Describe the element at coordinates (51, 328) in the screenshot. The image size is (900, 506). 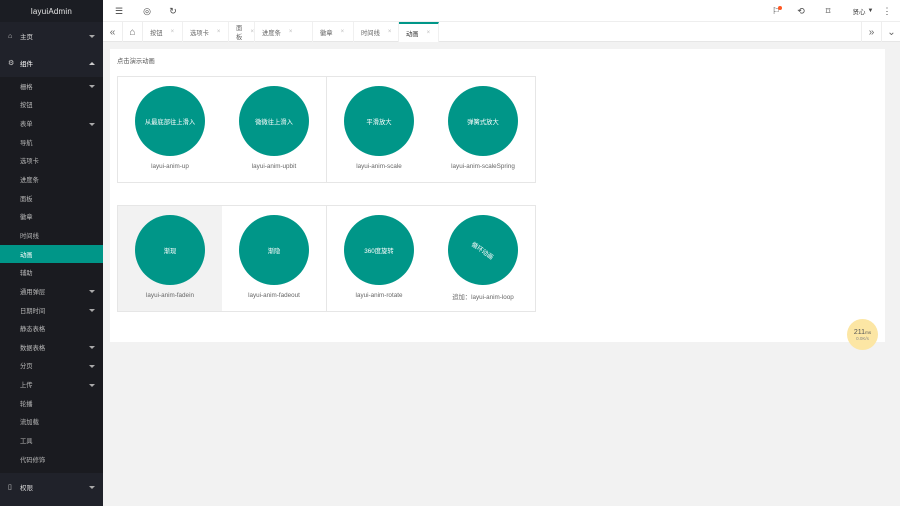
I see `sidebar-item: 静态表格` at that location.